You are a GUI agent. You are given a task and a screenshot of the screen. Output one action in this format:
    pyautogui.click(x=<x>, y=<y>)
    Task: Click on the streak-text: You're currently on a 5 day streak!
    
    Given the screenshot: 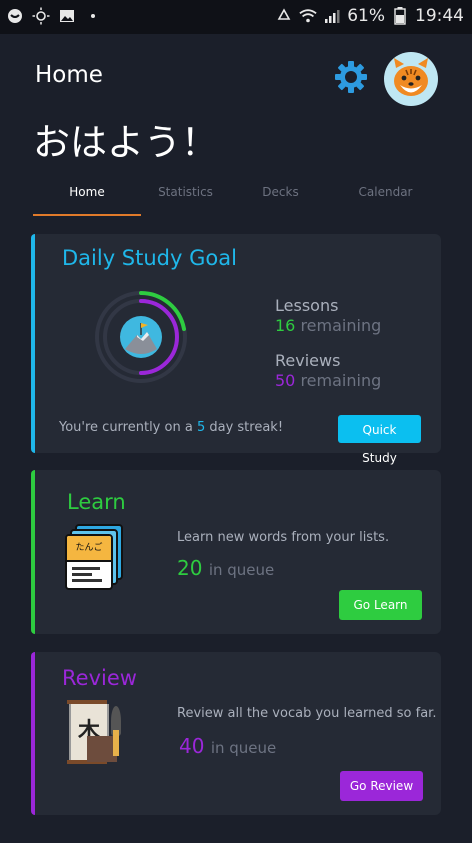 What is the action you would take?
    pyautogui.click(x=171, y=427)
    